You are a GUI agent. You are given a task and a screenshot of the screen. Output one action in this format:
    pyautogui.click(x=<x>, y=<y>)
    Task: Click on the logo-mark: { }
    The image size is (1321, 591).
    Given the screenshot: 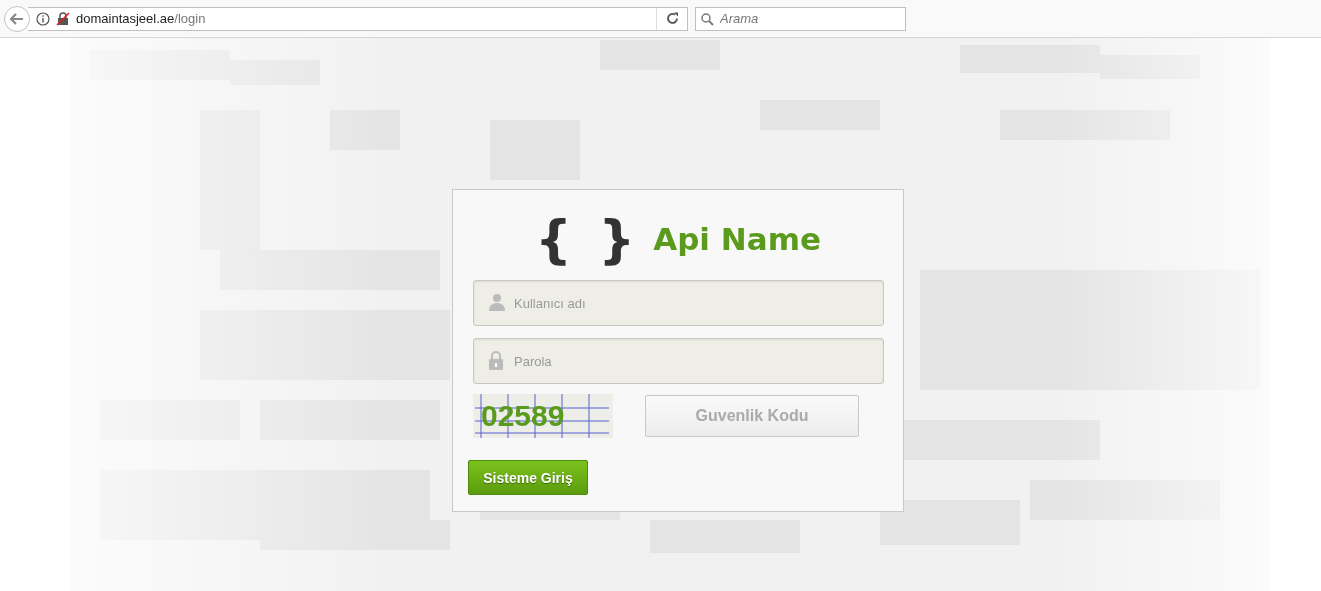 What is the action you would take?
    pyautogui.click(x=587, y=239)
    